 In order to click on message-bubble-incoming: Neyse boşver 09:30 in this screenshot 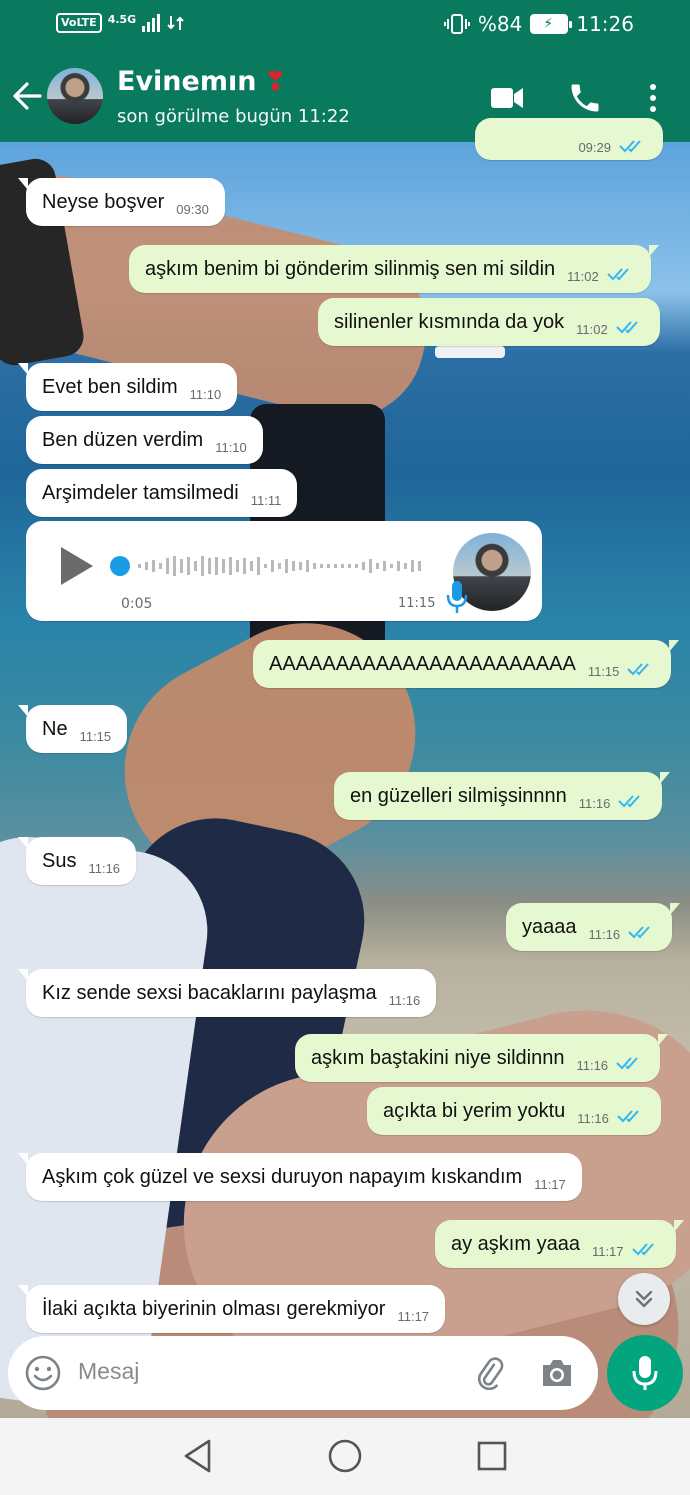, I will do `click(121, 202)`.